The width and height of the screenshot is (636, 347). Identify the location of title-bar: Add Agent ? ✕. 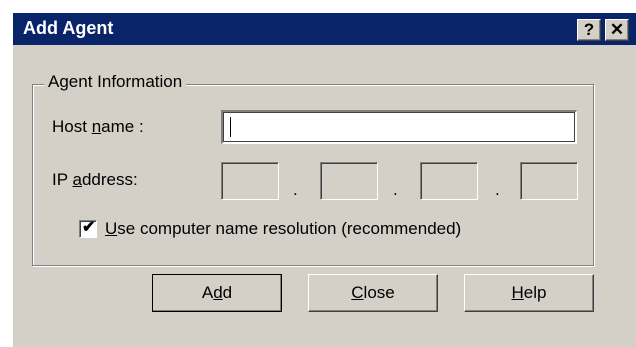
(324, 29).